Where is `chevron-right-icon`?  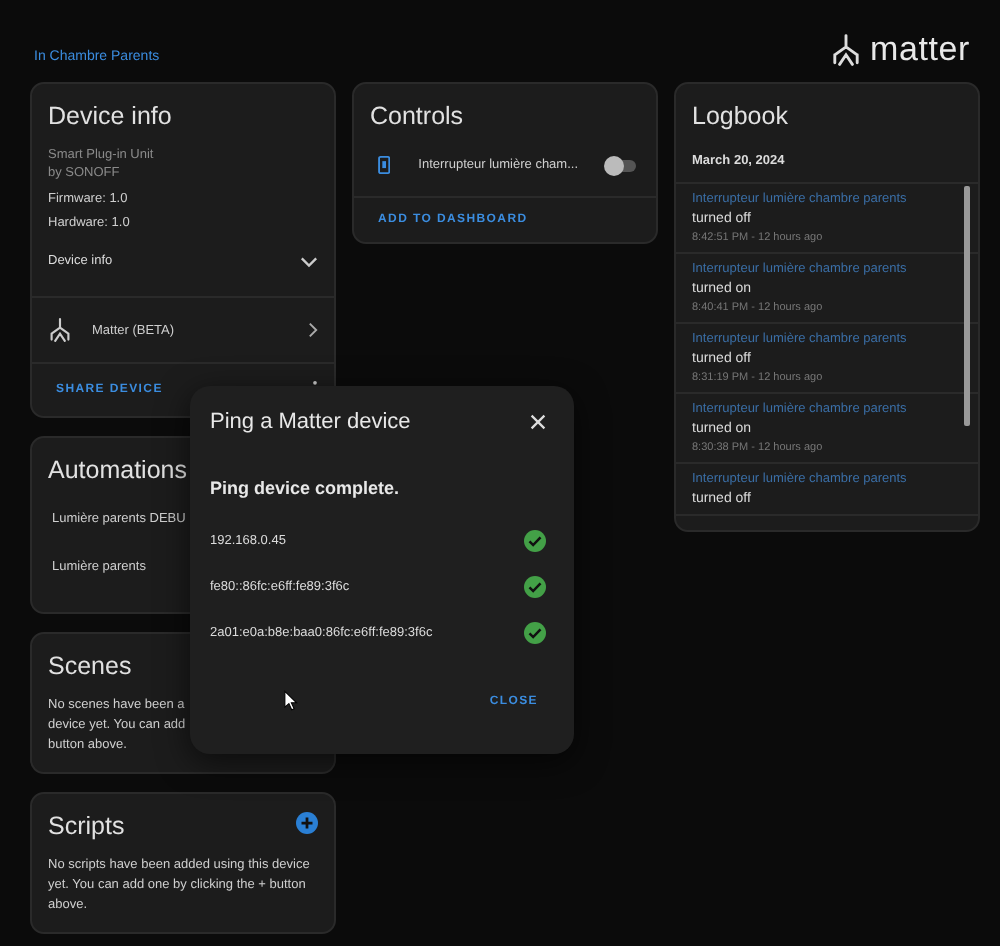 chevron-right-icon is located at coordinates (313, 330).